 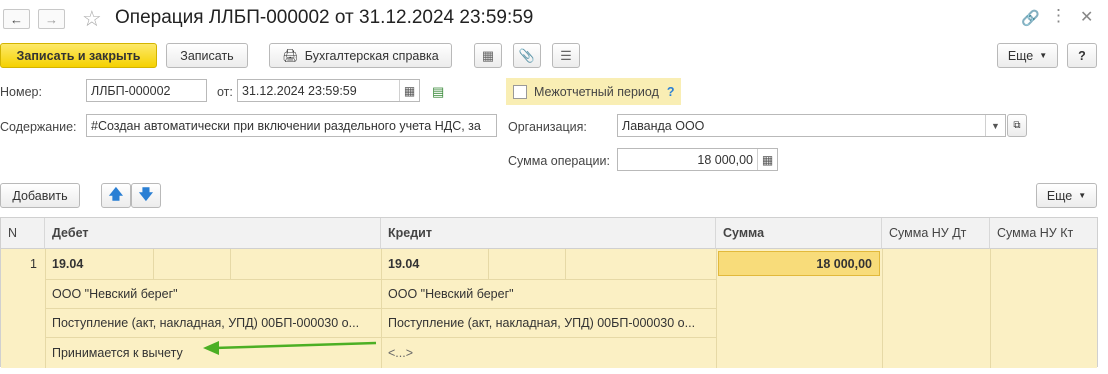 I want to click on interperiod-label: Межотчетный период, so click(x=596, y=91).